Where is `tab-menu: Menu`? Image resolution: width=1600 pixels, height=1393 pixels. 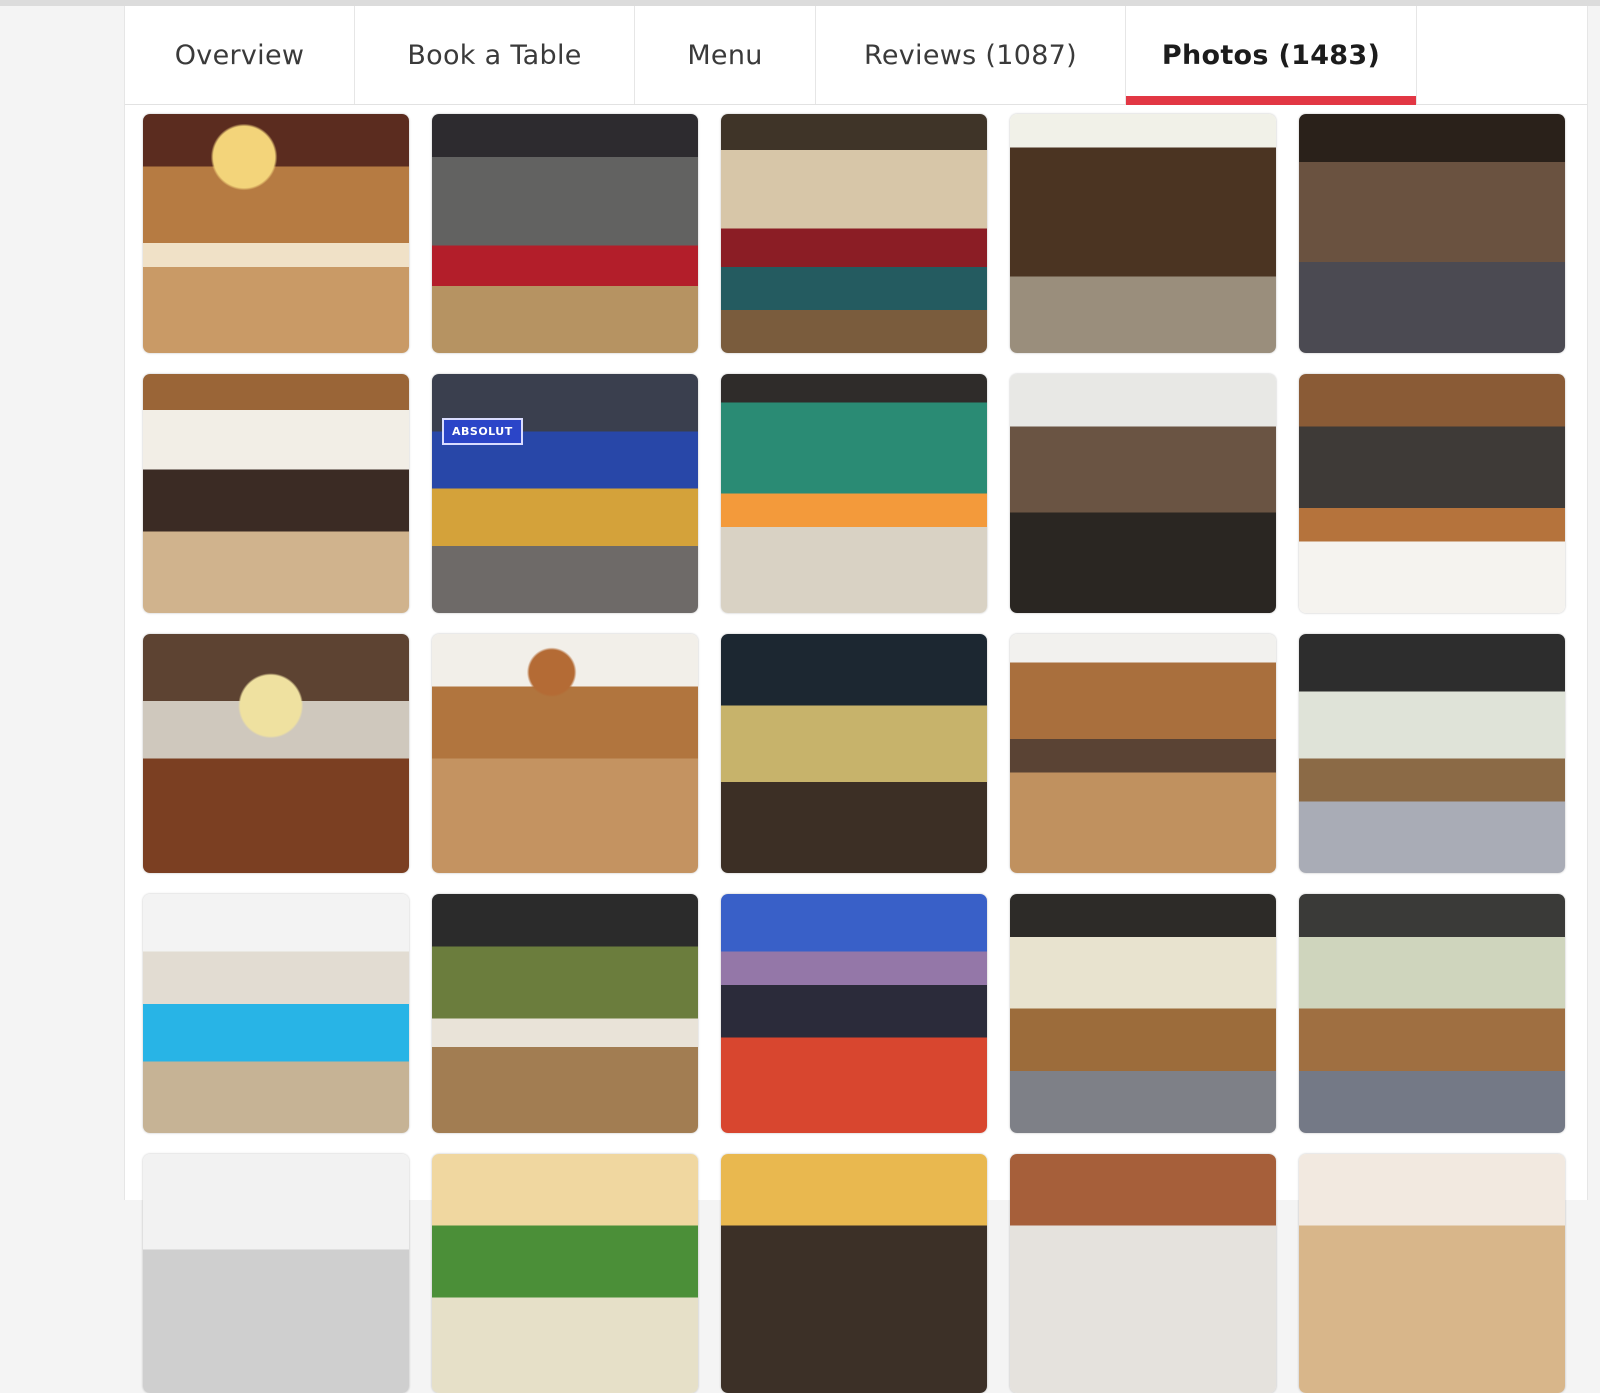 tab-menu: Menu is located at coordinates (725, 55).